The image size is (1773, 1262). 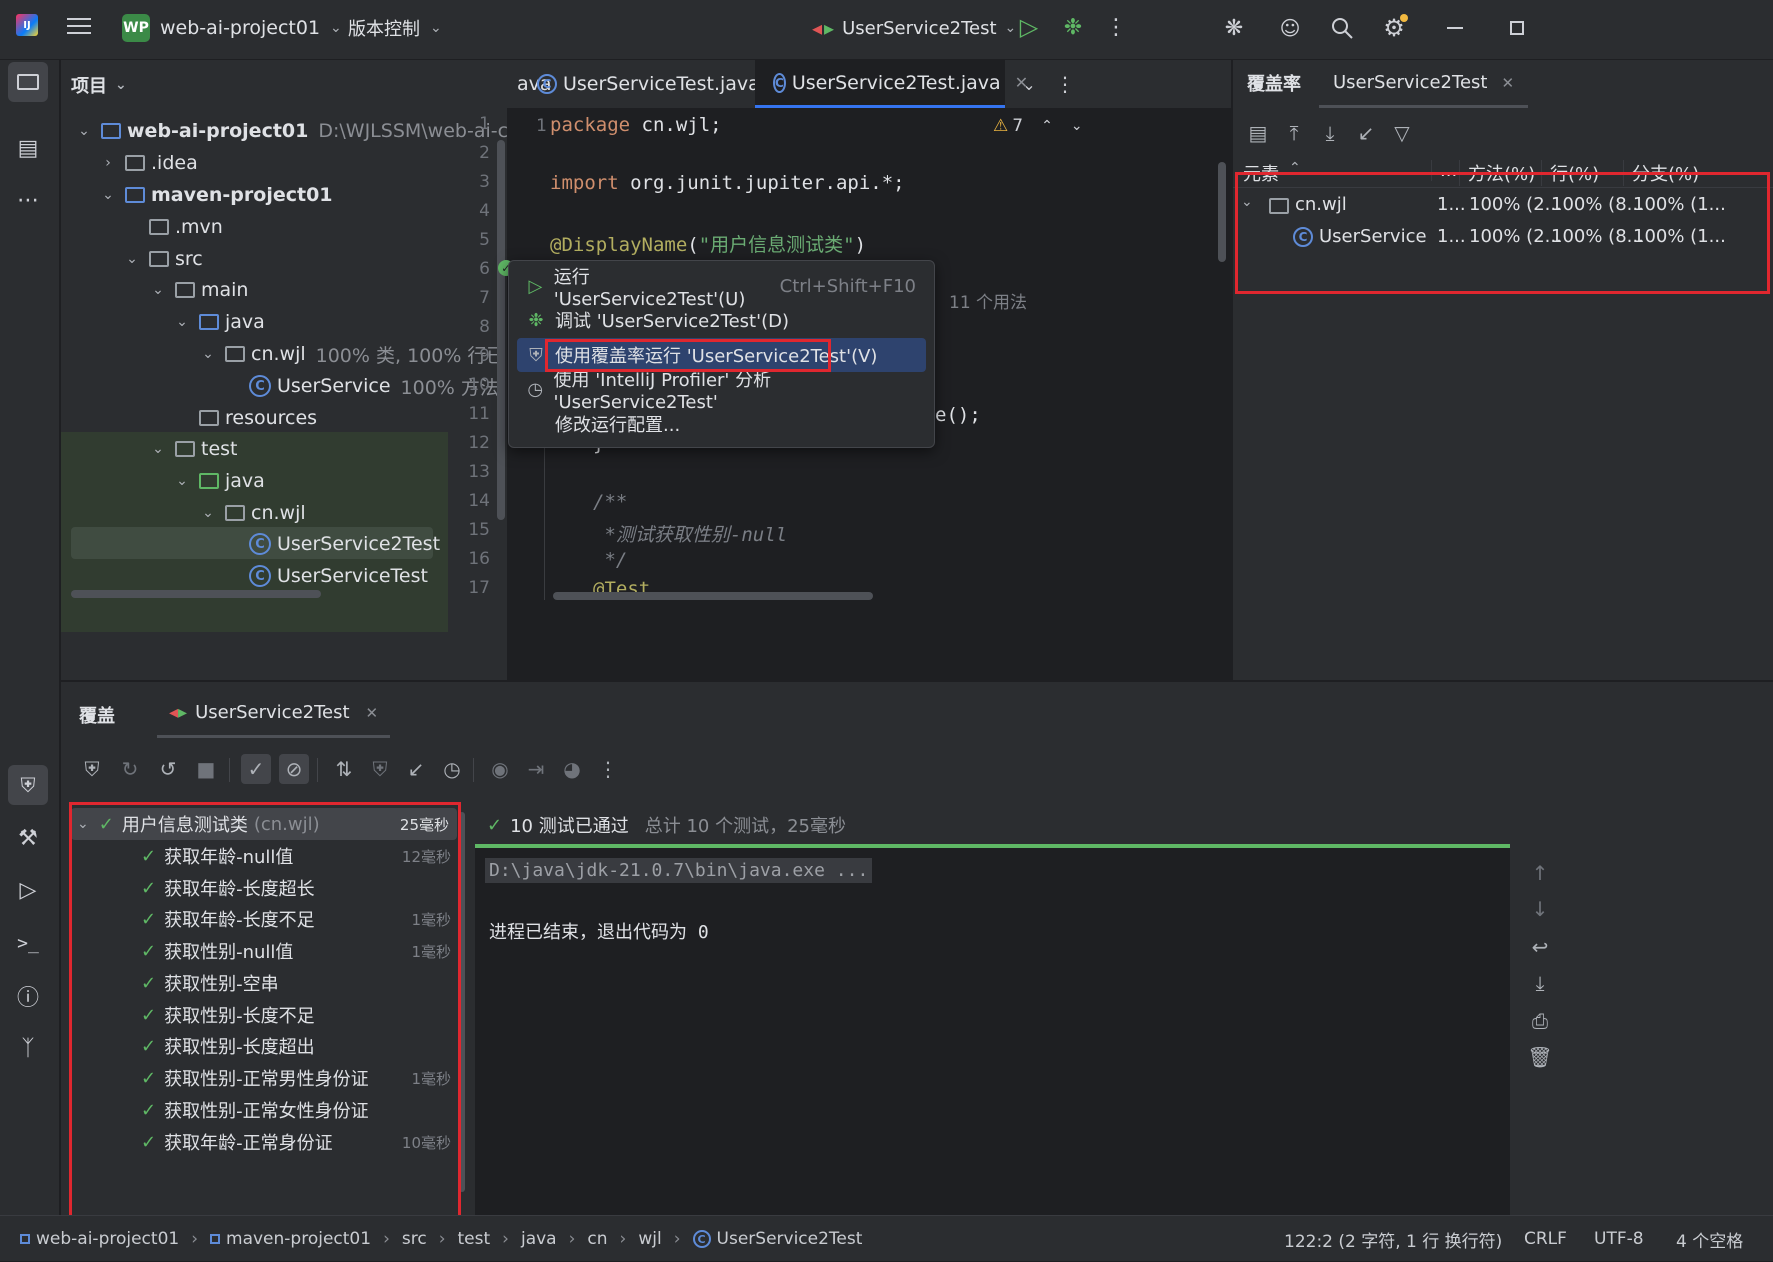 What do you see at coordinates (1330, 133) in the screenshot?
I see `navigate-down-icon: ⤓` at bounding box center [1330, 133].